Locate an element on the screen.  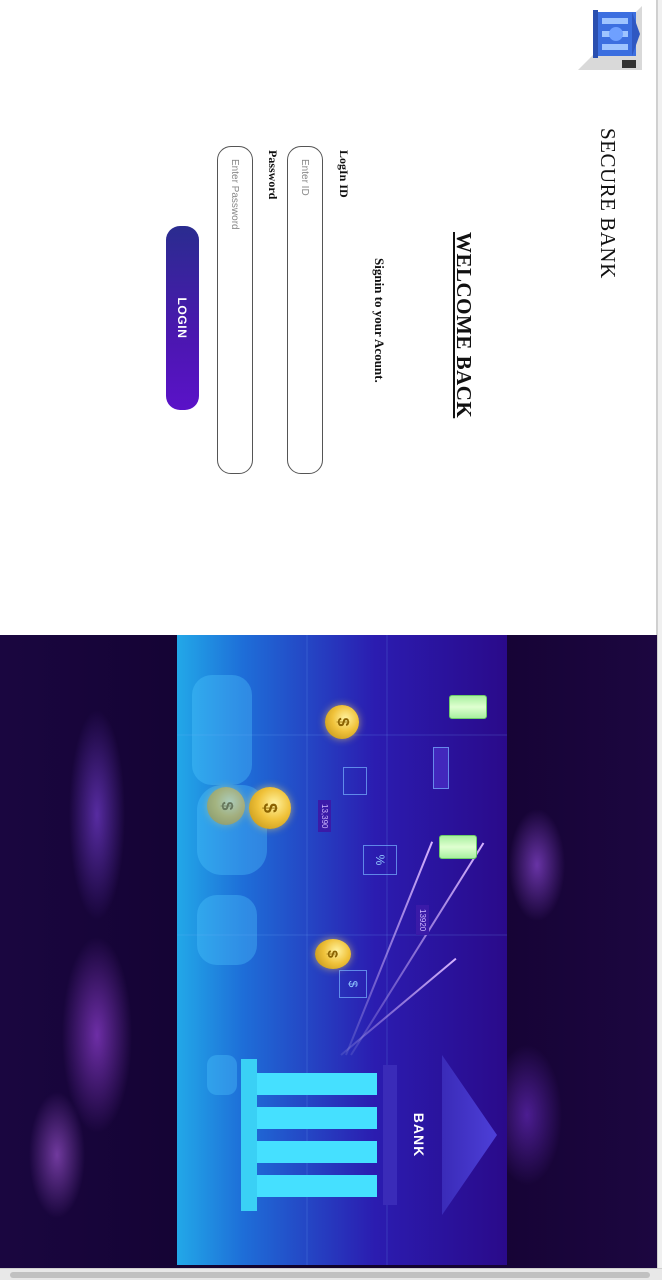
bank-building-graphic: BANK is located at coordinates (369, 1135).